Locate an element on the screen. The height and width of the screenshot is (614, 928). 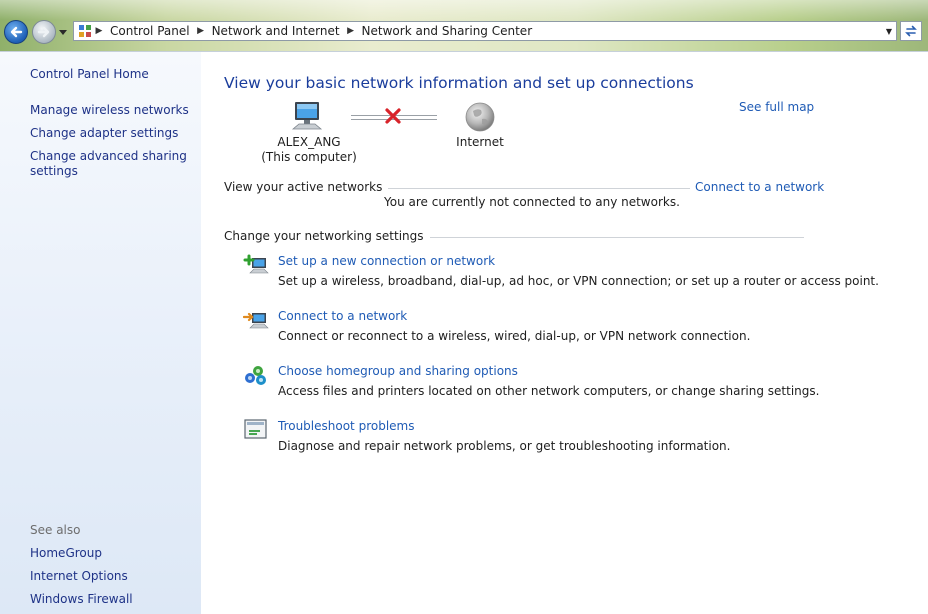
internet-globe-icon is located at coordinates (480, 117).